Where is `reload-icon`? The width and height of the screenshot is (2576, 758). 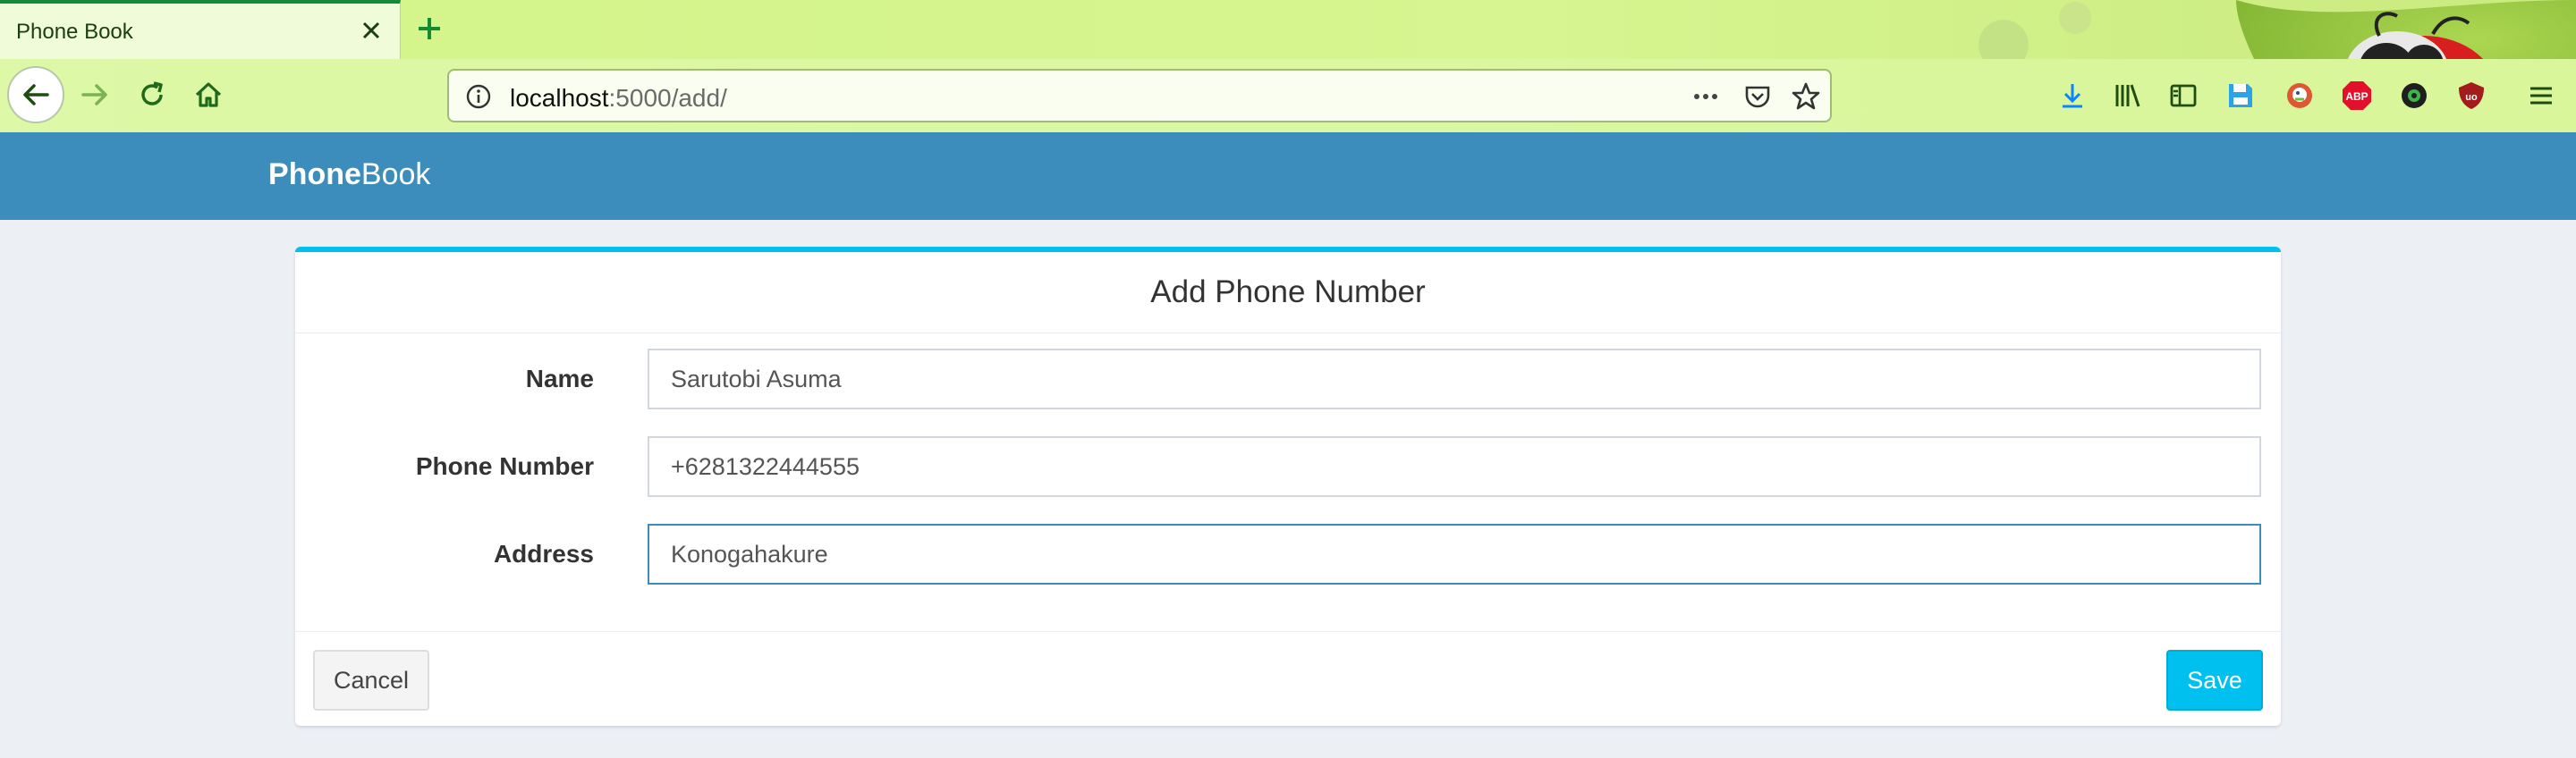
reload-icon is located at coordinates (152, 95).